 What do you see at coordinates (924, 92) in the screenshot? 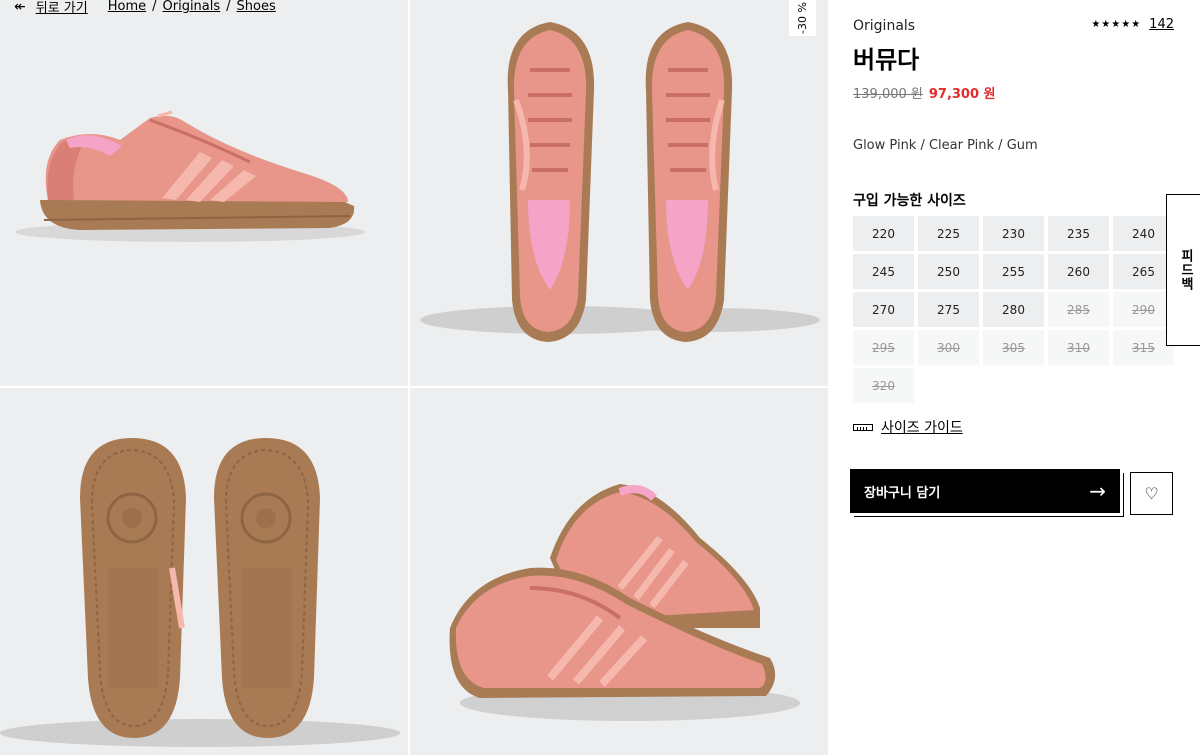
I see `product-price: 139,000 원 97,300 원` at bounding box center [924, 92].